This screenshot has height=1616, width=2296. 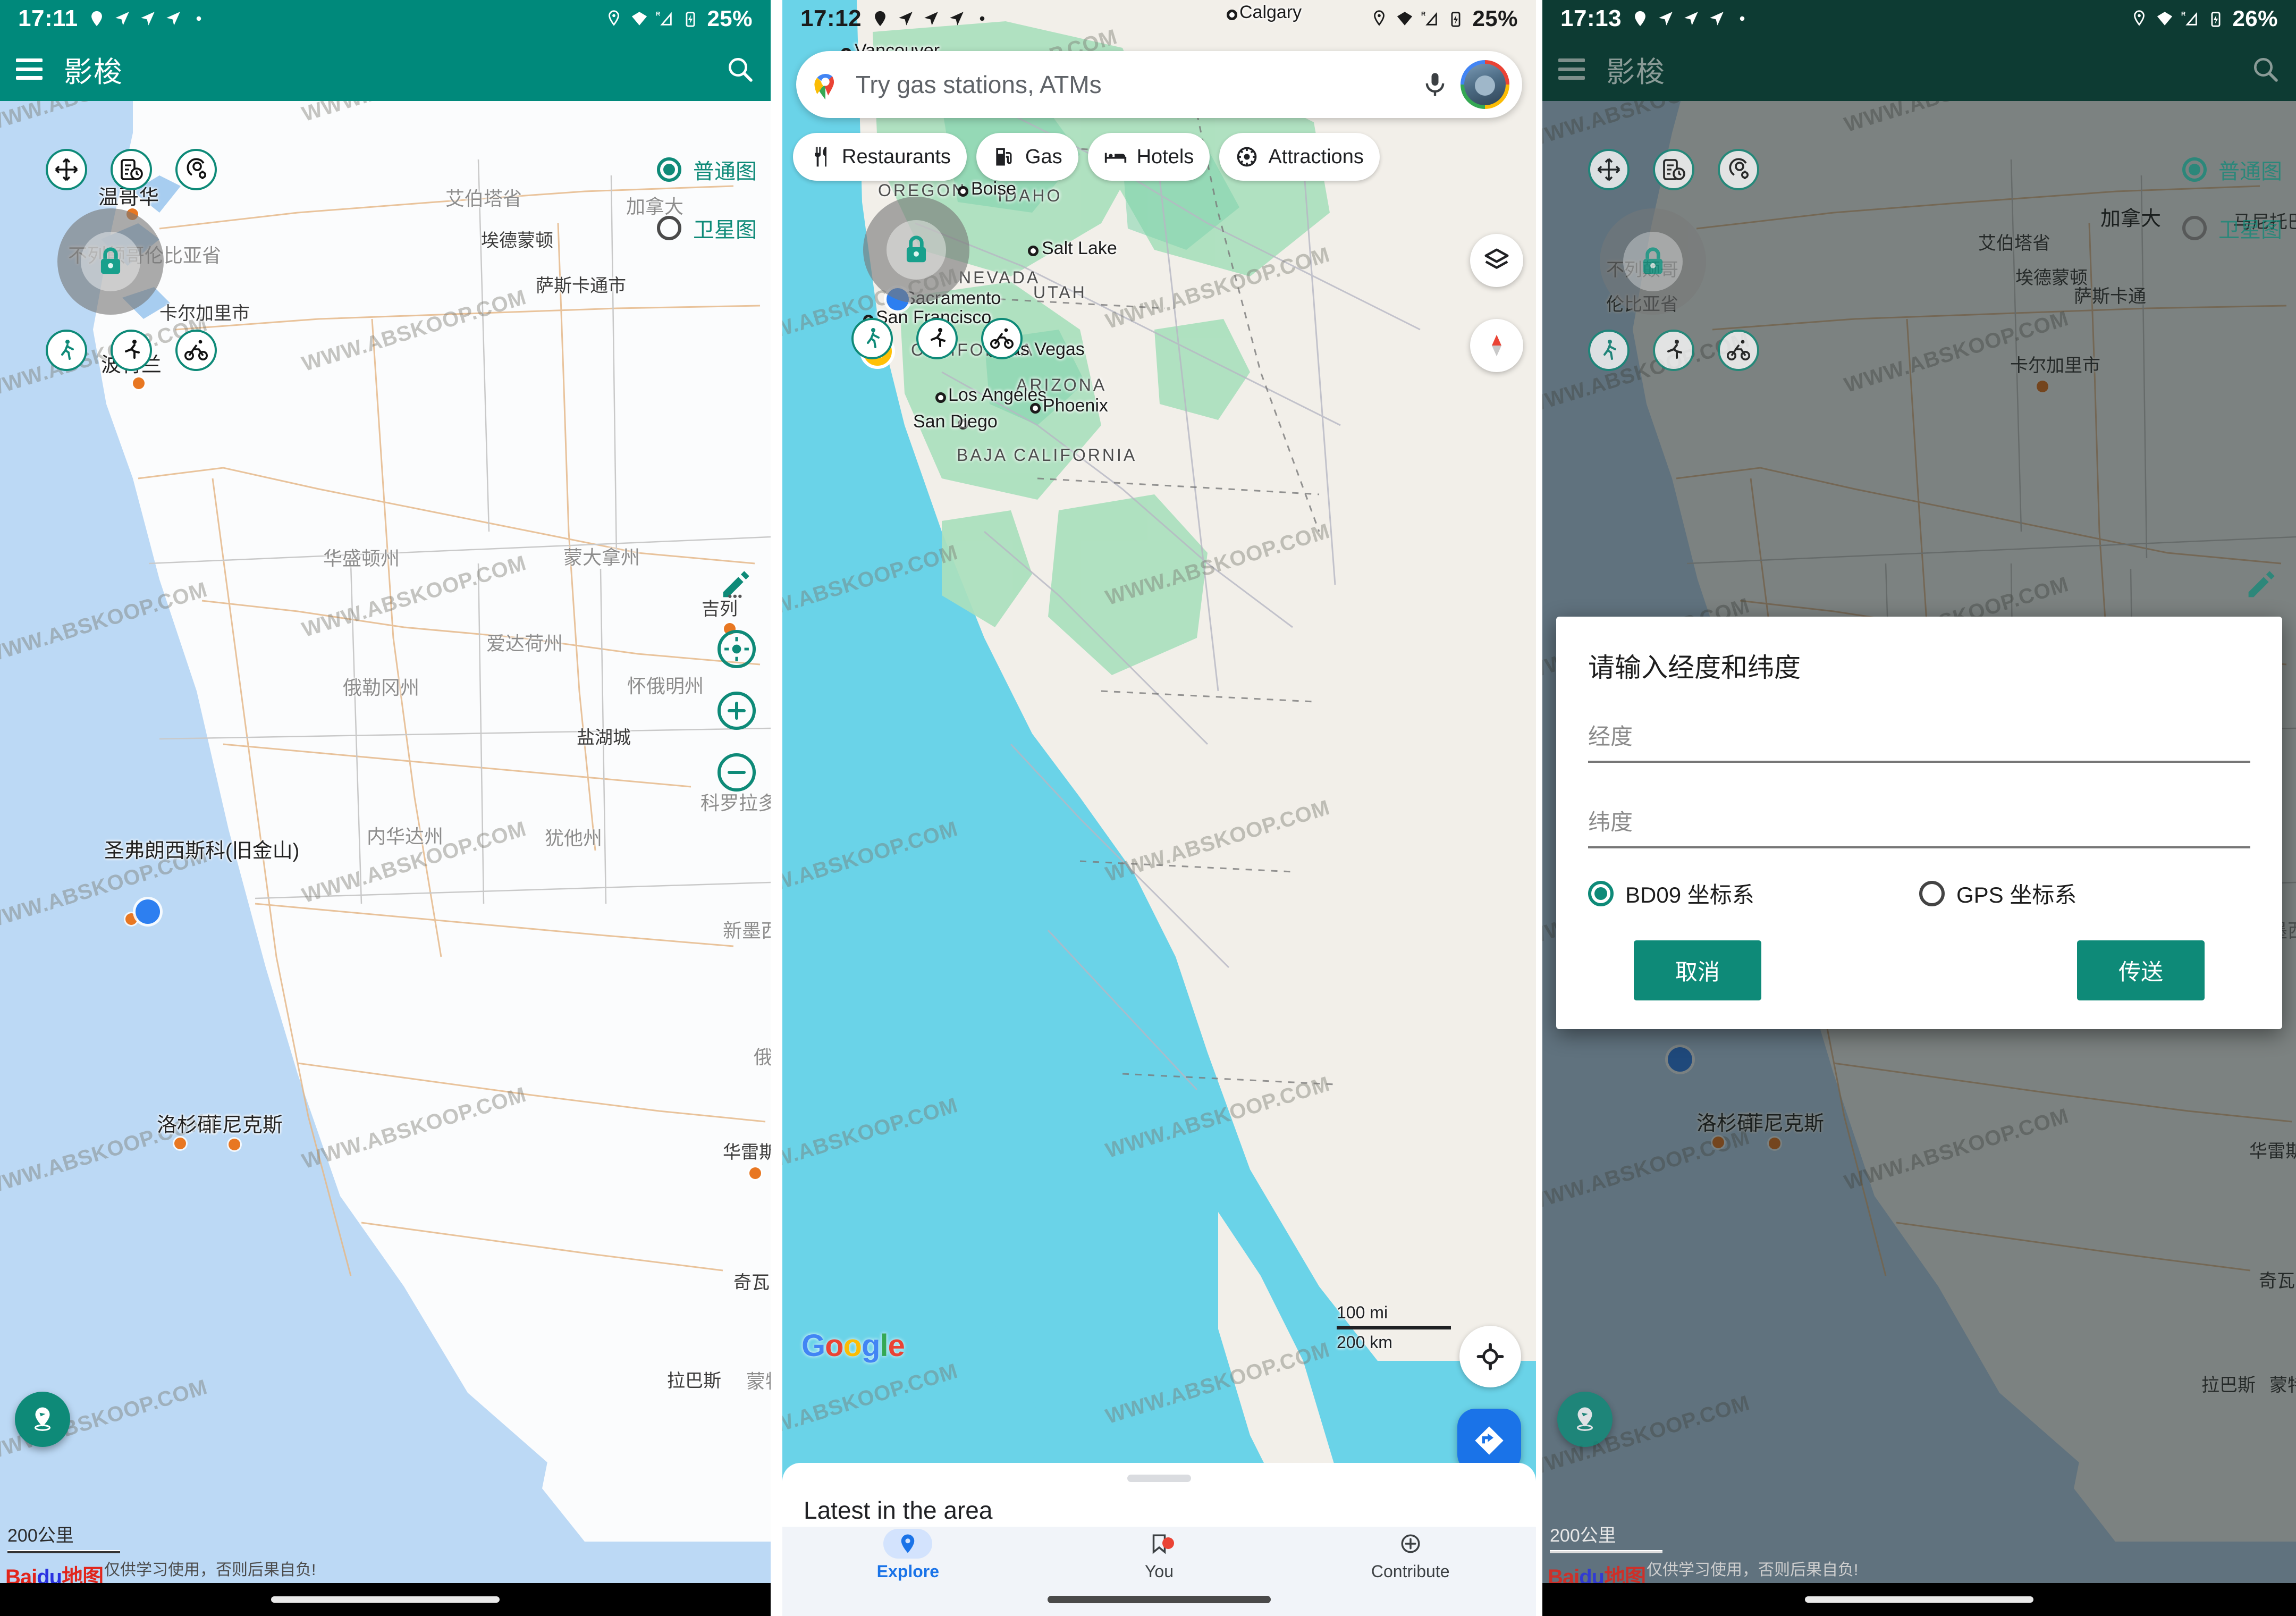 What do you see at coordinates (1362, 1312) in the screenshot?
I see `scale-miles-label: 100 mi` at bounding box center [1362, 1312].